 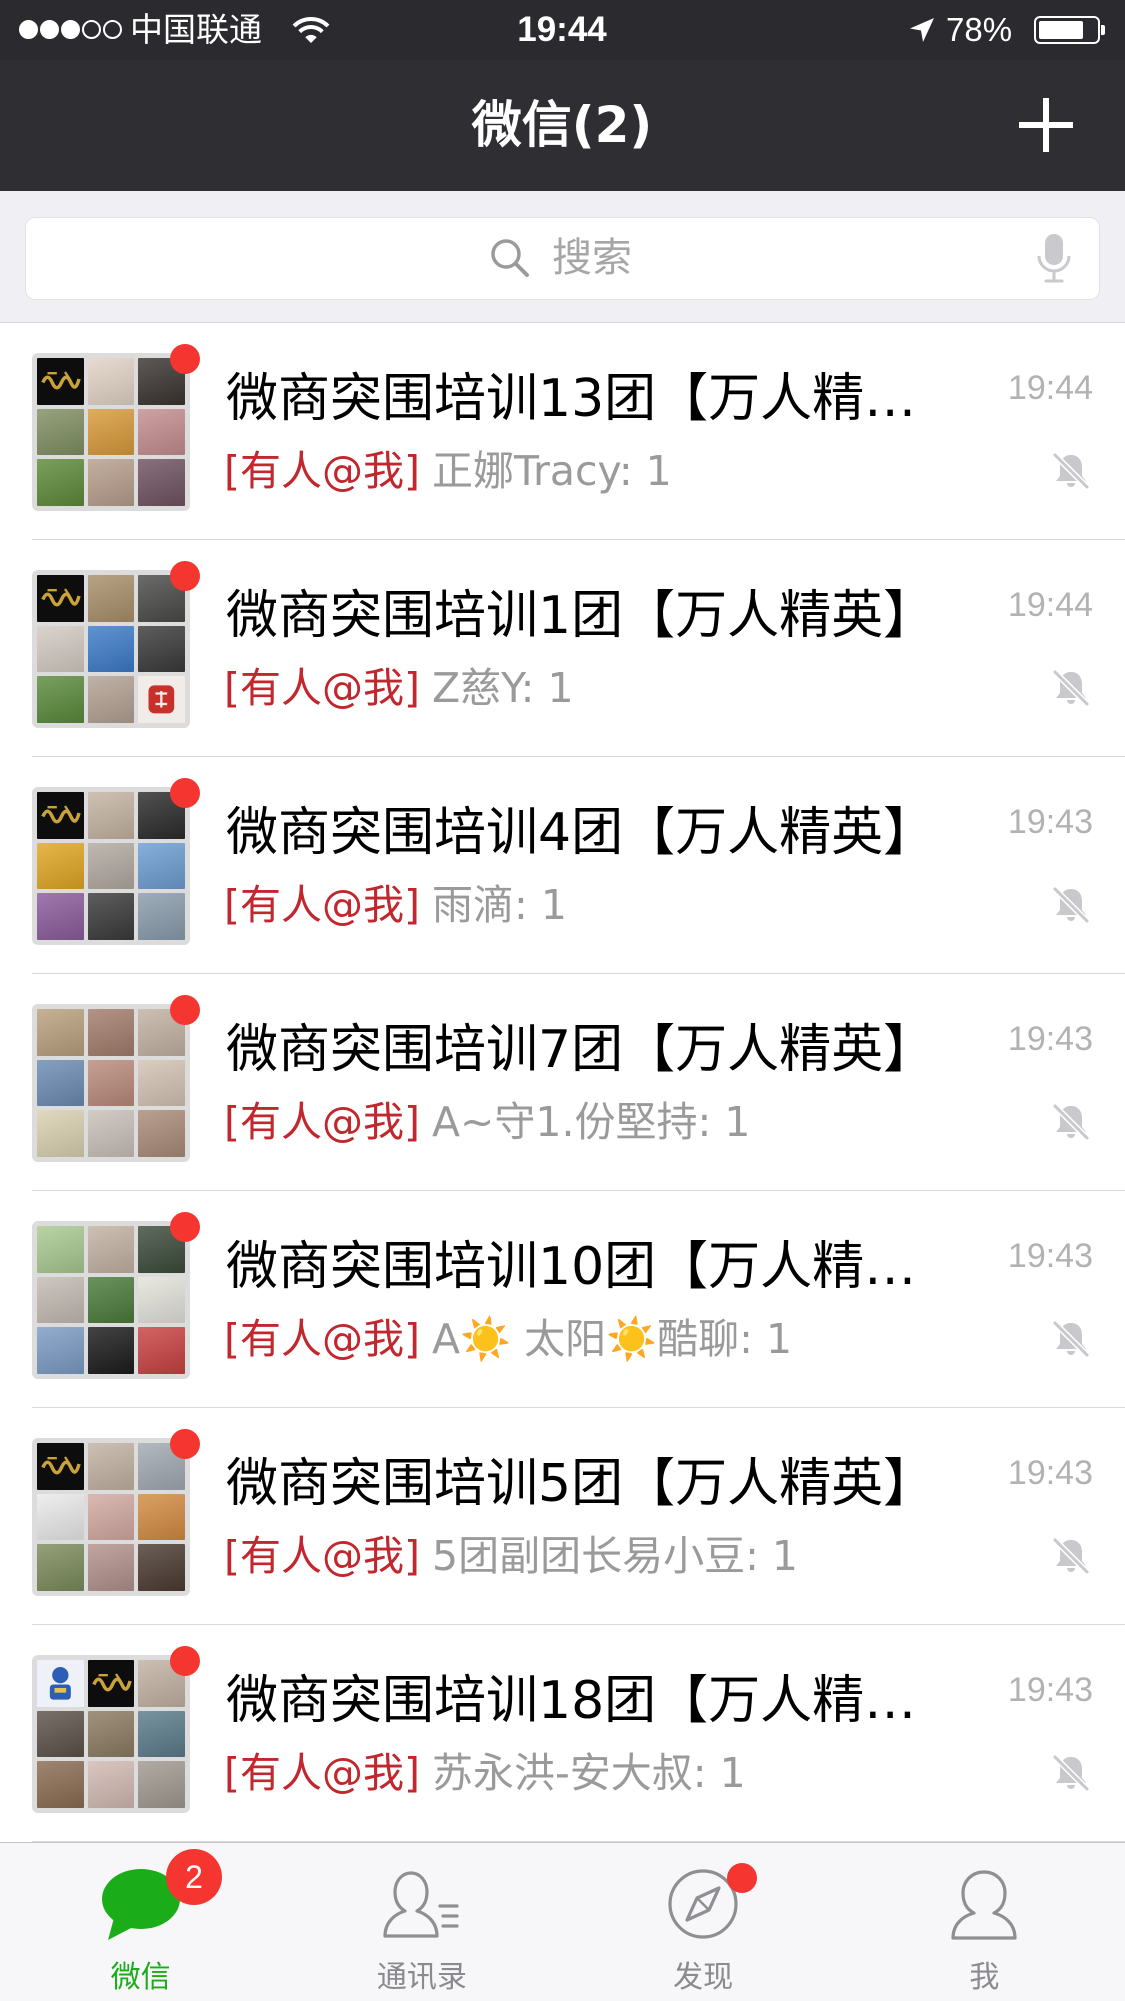 I want to click on last-message-preview: 5团副团长易小豆: 1, so click(x=615, y=1556).